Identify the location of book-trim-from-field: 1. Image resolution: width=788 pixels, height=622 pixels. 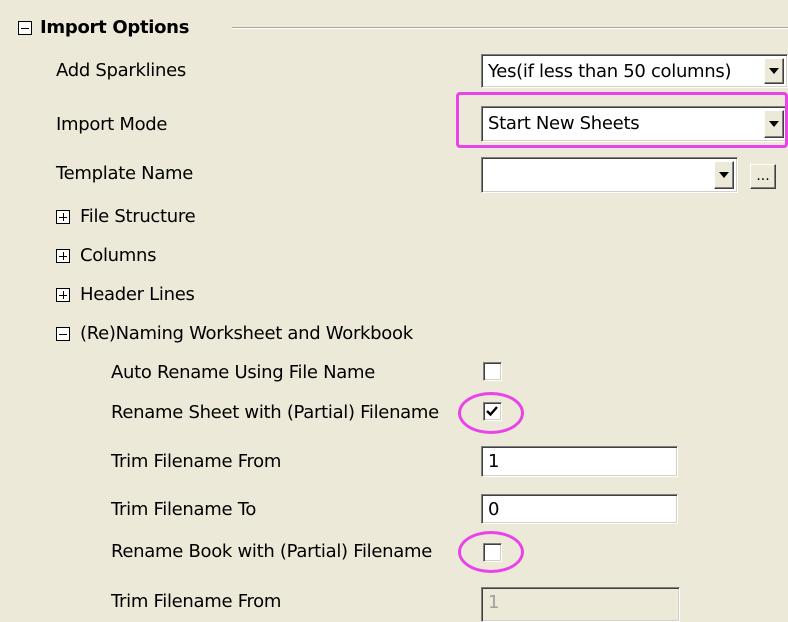
(580, 604).